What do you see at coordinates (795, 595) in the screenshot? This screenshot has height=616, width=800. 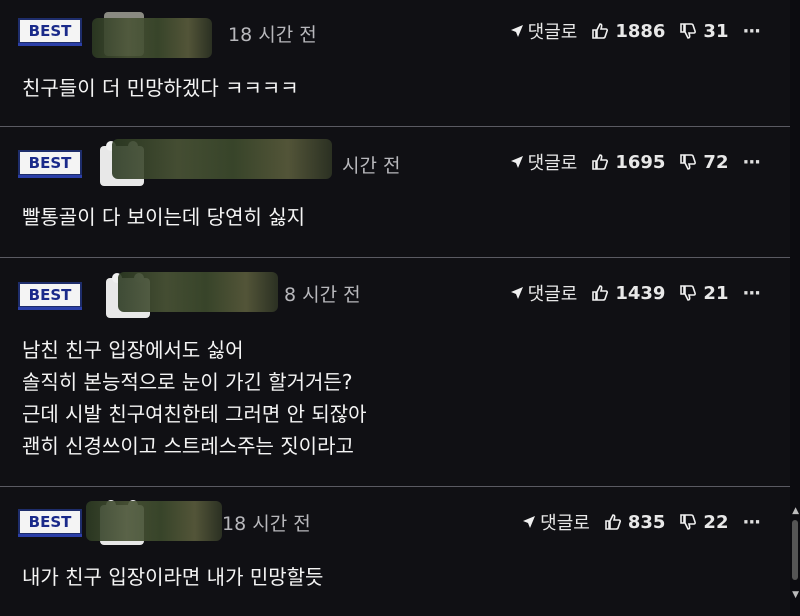 I see `scroll-down-arrow-icon: ▼` at bounding box center [795, 595].